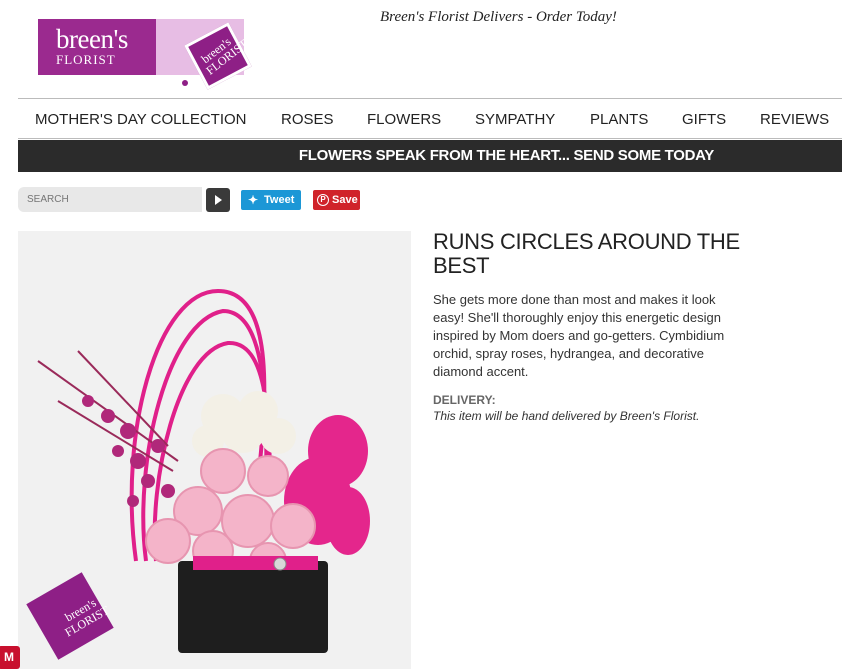 This screenshot has width=842, height=669. I want to click on nav-item-roses: ROSES, so click(307, 119).